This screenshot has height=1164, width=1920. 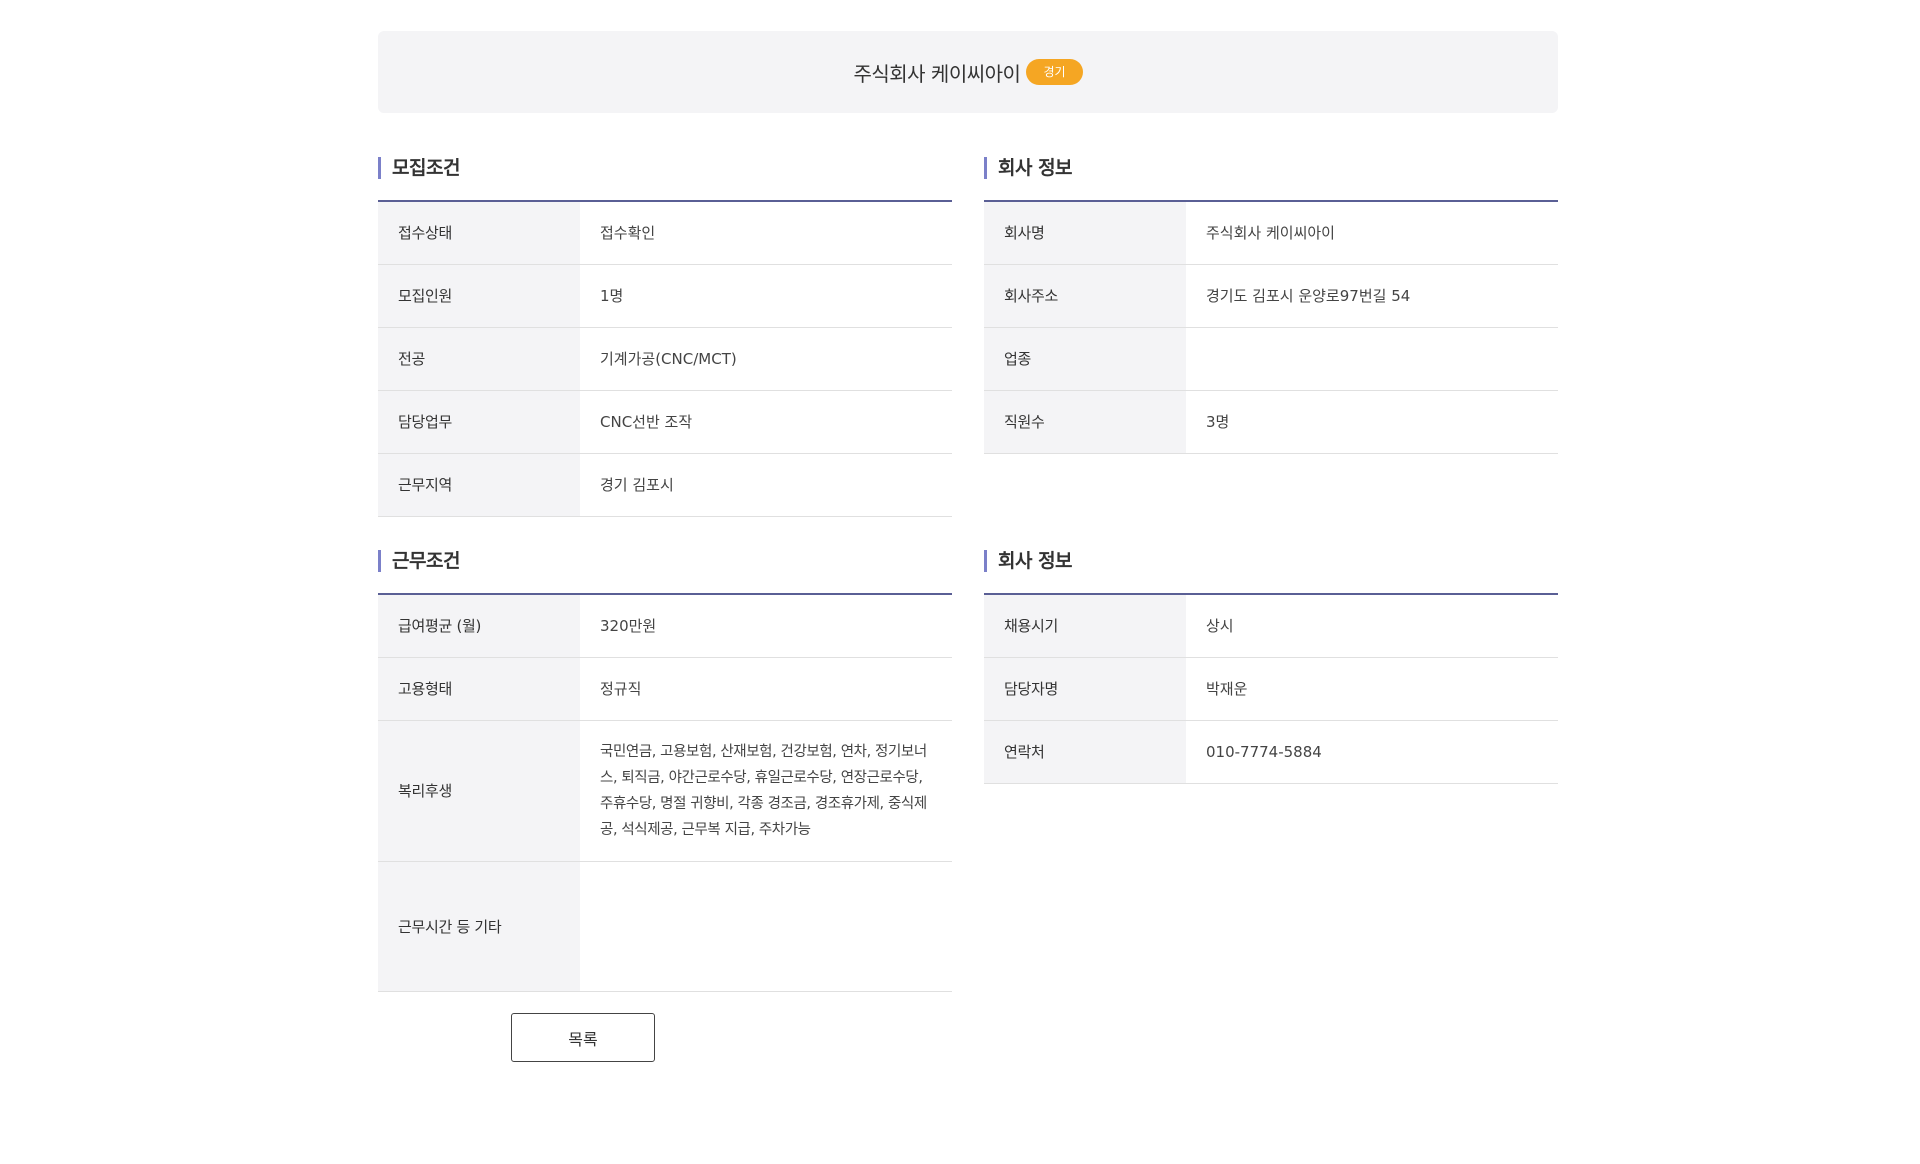 I want to click on table-row: 전공 기계가공(CNC/MCT), so click(x=665, y=359).